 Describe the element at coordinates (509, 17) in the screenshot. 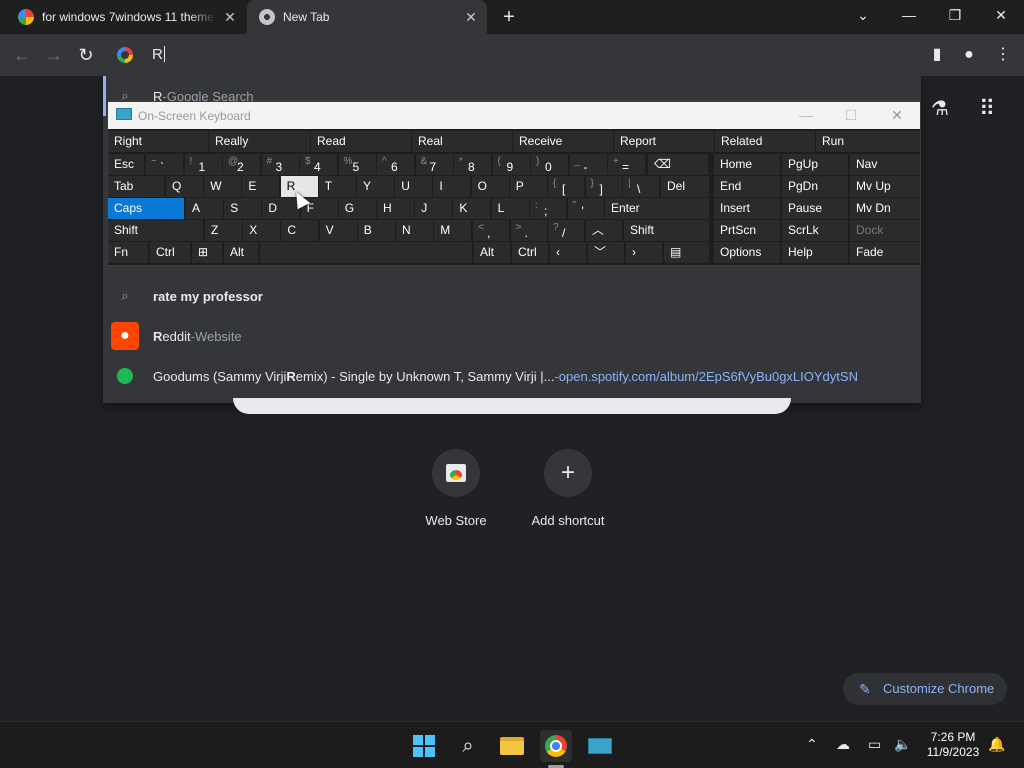

I see `new-tab-button: +` at that location.